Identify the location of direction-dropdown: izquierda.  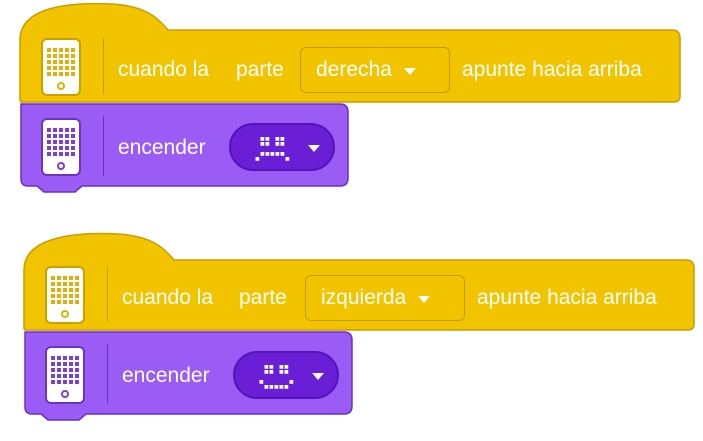
(385, 298).